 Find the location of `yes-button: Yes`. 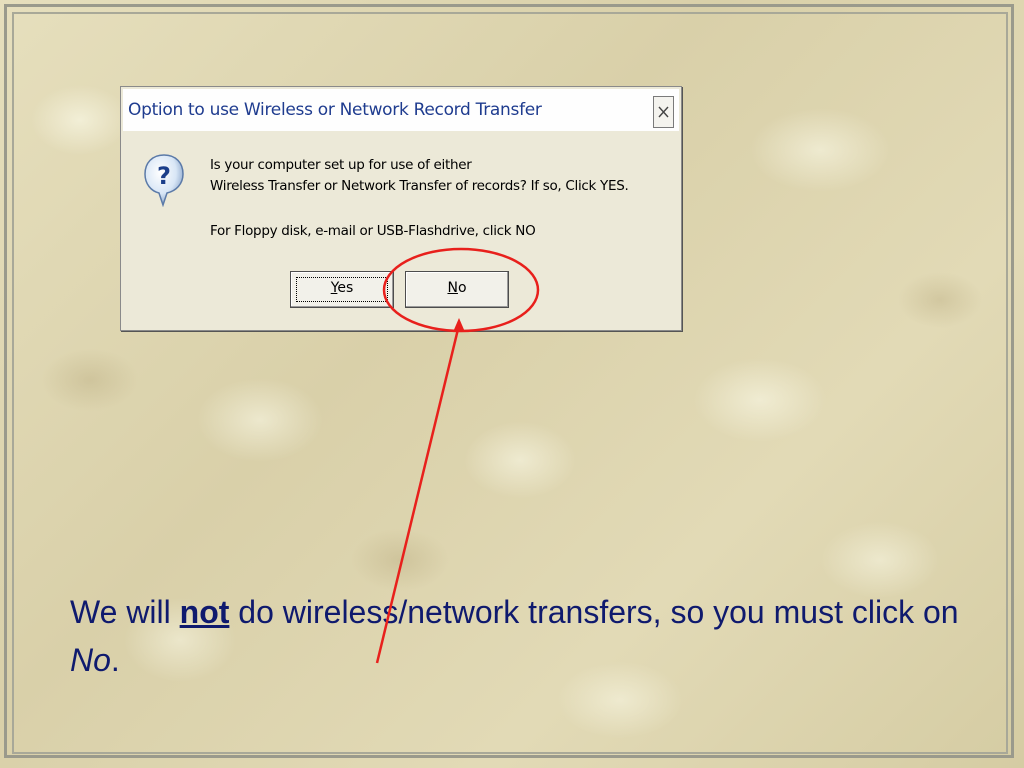

yes-button: Yes is located at coordinates (342, 289).